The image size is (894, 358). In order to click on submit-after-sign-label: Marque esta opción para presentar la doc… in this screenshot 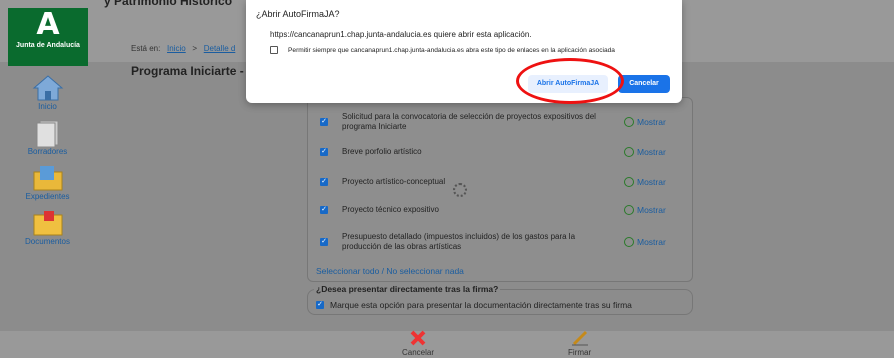, I will do `click(481, 305)`.